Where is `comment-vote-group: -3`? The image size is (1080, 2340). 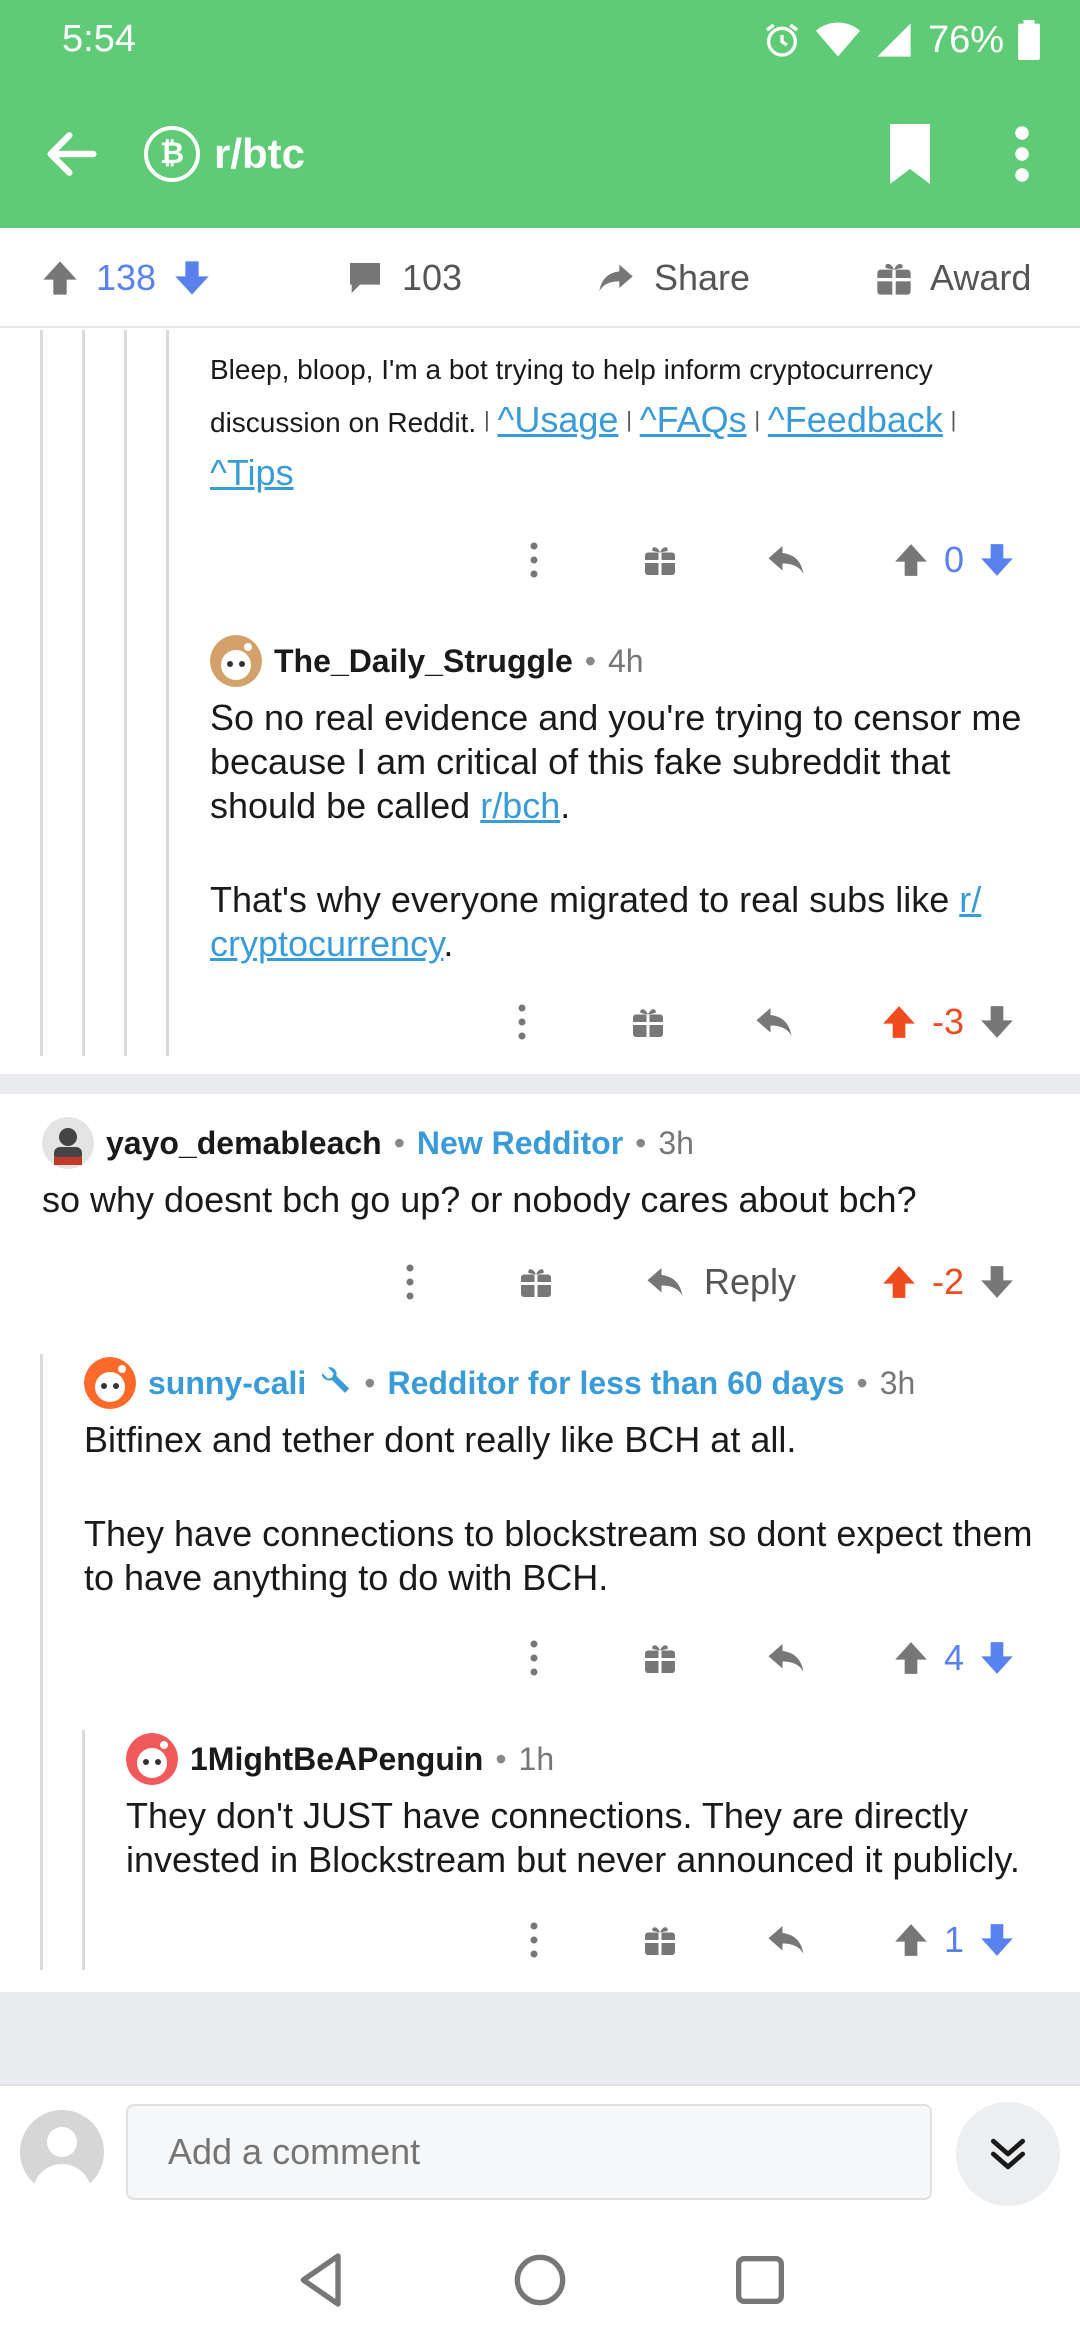
comment-vote-group: -3 is located at coordinates (948, 1022).